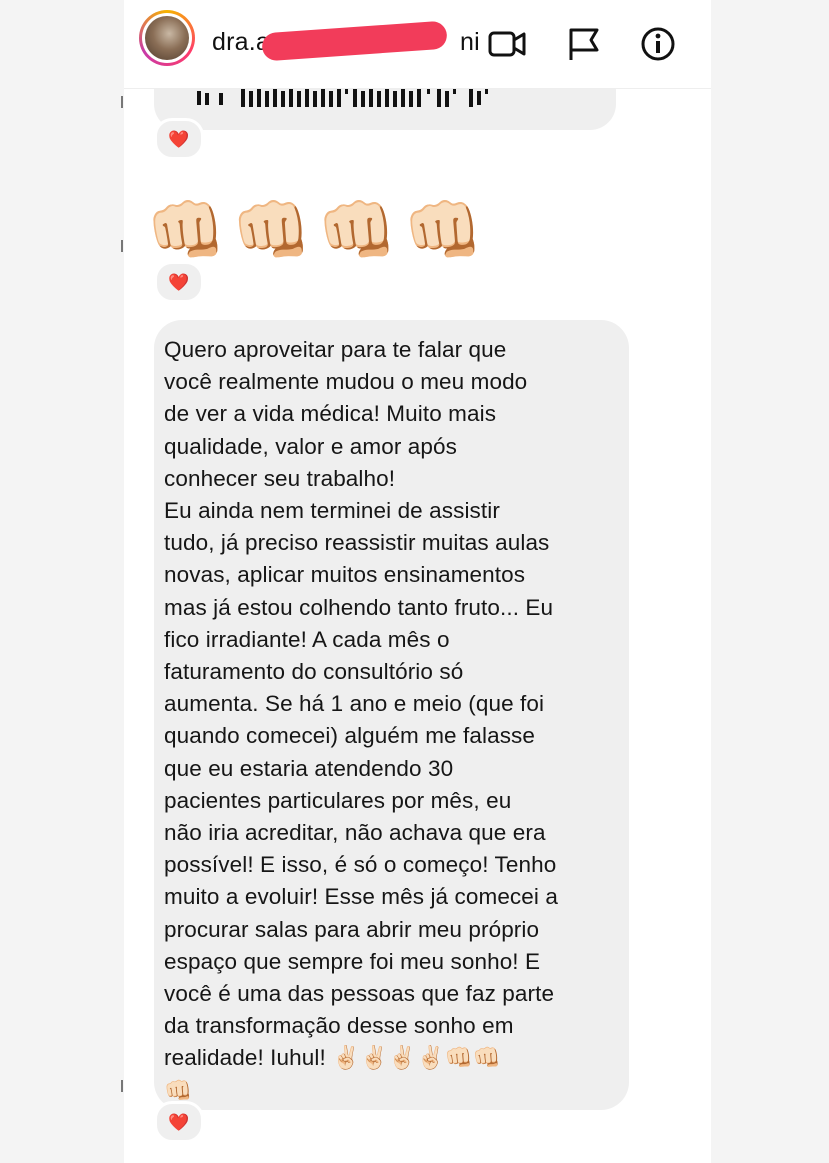 The width and height of the screenshot is (829, 1163). Describe the element at coordinates (585, 44) in the screenshot. I see `flag-icon` at that location.